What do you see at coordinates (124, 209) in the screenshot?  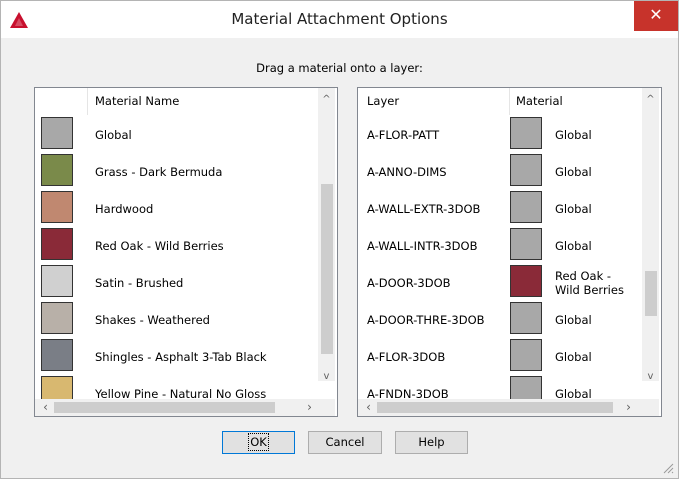 I see `material-name: Hardwood` at bounding box center [124, 209].